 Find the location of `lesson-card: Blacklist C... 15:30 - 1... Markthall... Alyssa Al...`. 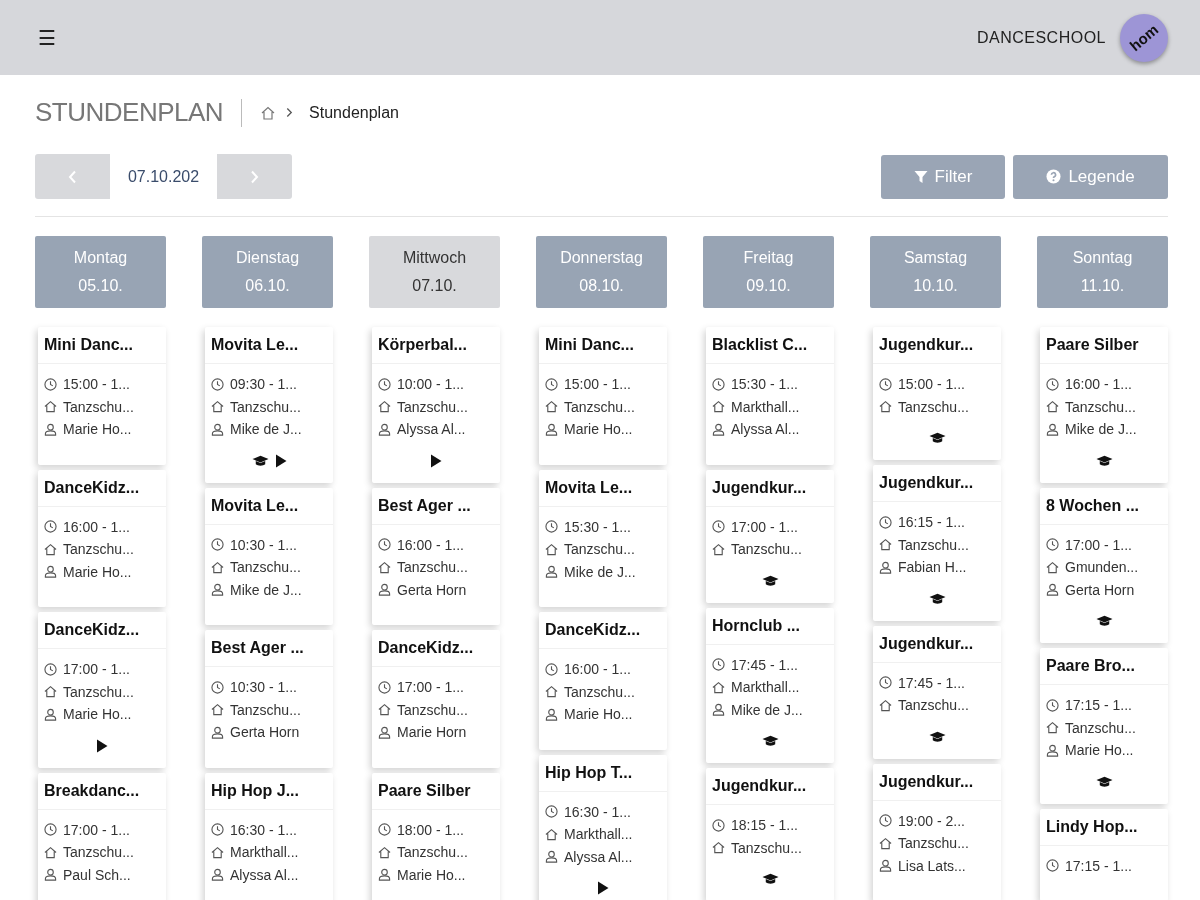

lesson-card: Blacklist C... 15:30 - 1... Markthall... Alyssa Al... is located at coordinates (770, 396).